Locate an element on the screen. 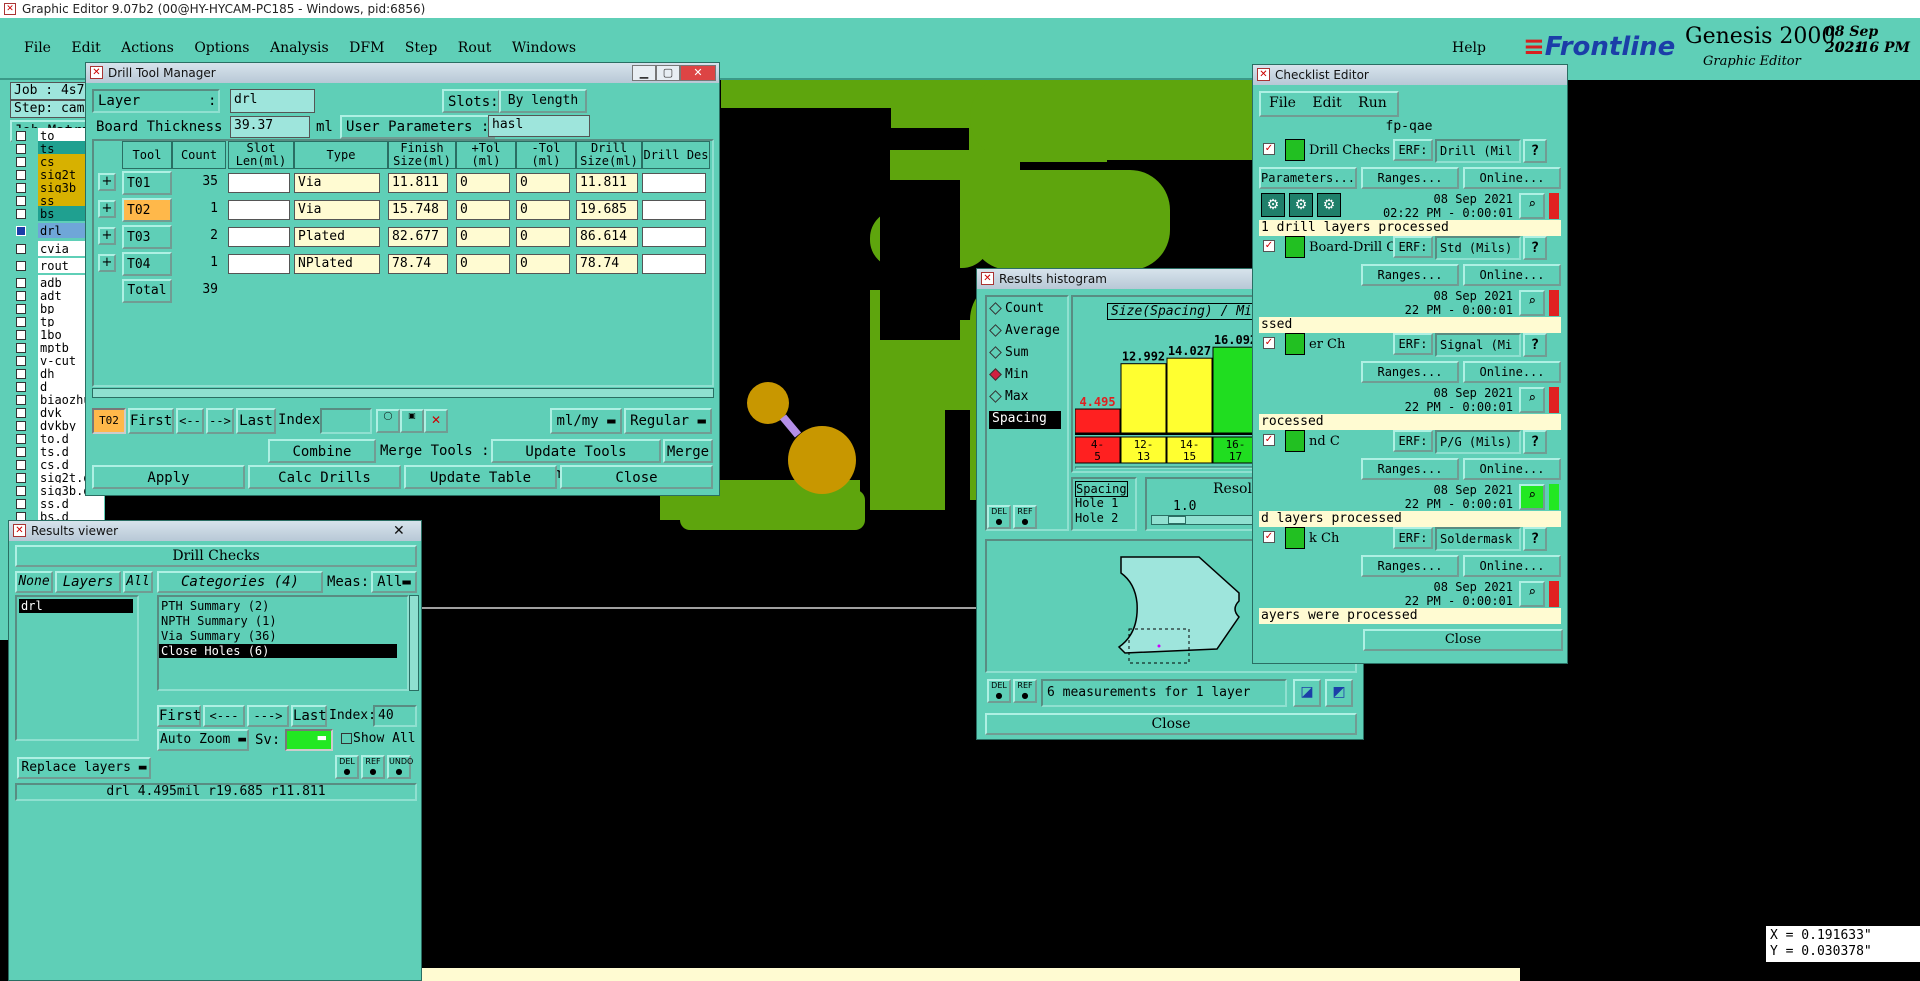 The image size is (1920, 981). rv-category-item: Via Summary (36) is located at coordinates (278, 636).